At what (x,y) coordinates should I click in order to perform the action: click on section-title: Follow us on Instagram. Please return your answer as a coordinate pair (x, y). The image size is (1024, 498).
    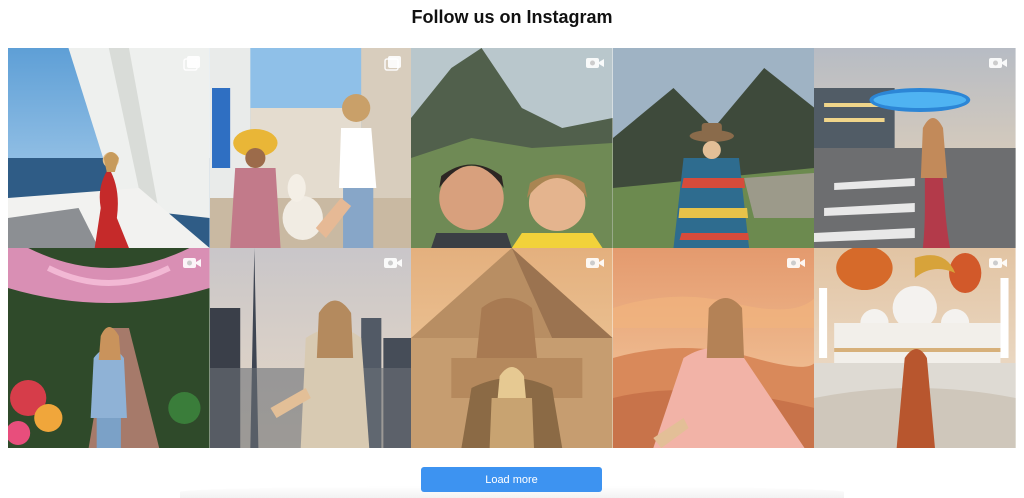
    Looking at the image, I should click on (512, 17).